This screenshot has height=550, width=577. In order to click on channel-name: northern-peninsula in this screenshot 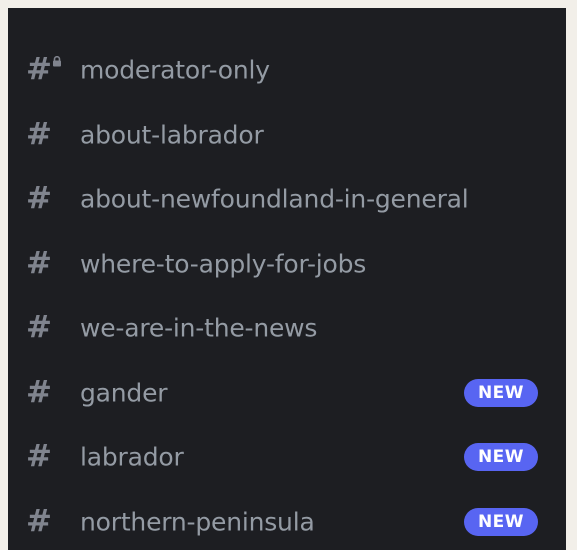, I will do `click(197, 522)`.